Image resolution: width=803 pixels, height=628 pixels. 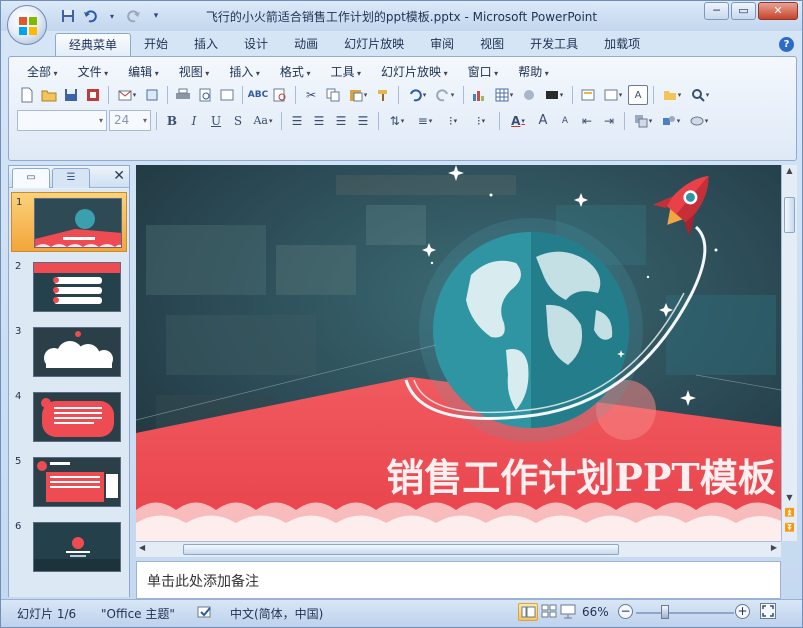 What do you see at coordinates (258, 95) in the screenshot?
I see `spelling-icon: ABC` at bounding box center [258, 95].